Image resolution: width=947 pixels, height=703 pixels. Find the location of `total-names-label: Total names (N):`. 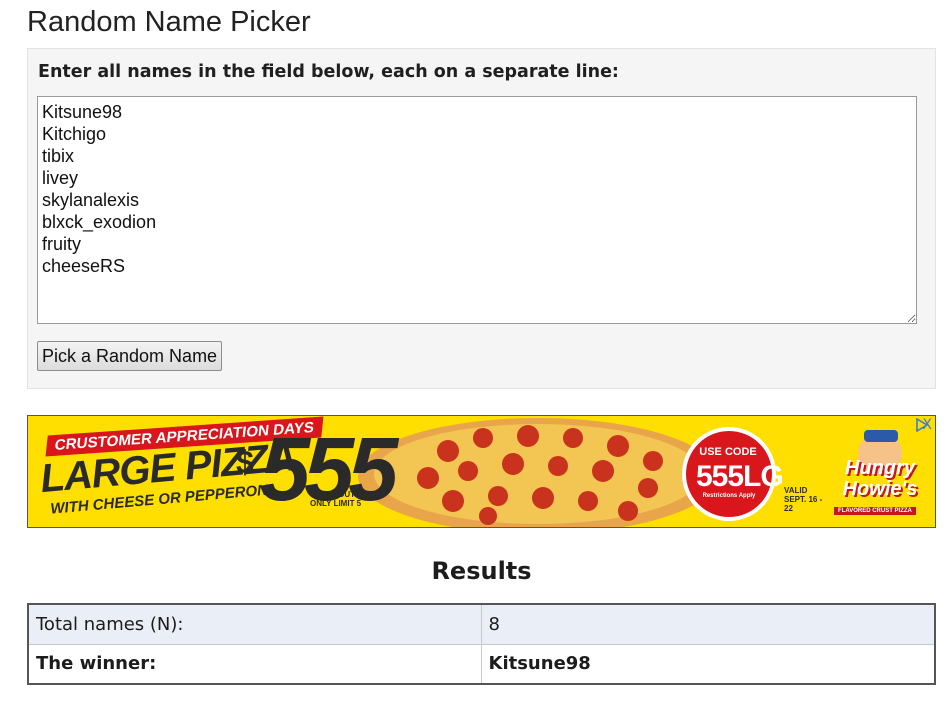

total-names-label: Total names (N): is located at coordinates (254, 624).